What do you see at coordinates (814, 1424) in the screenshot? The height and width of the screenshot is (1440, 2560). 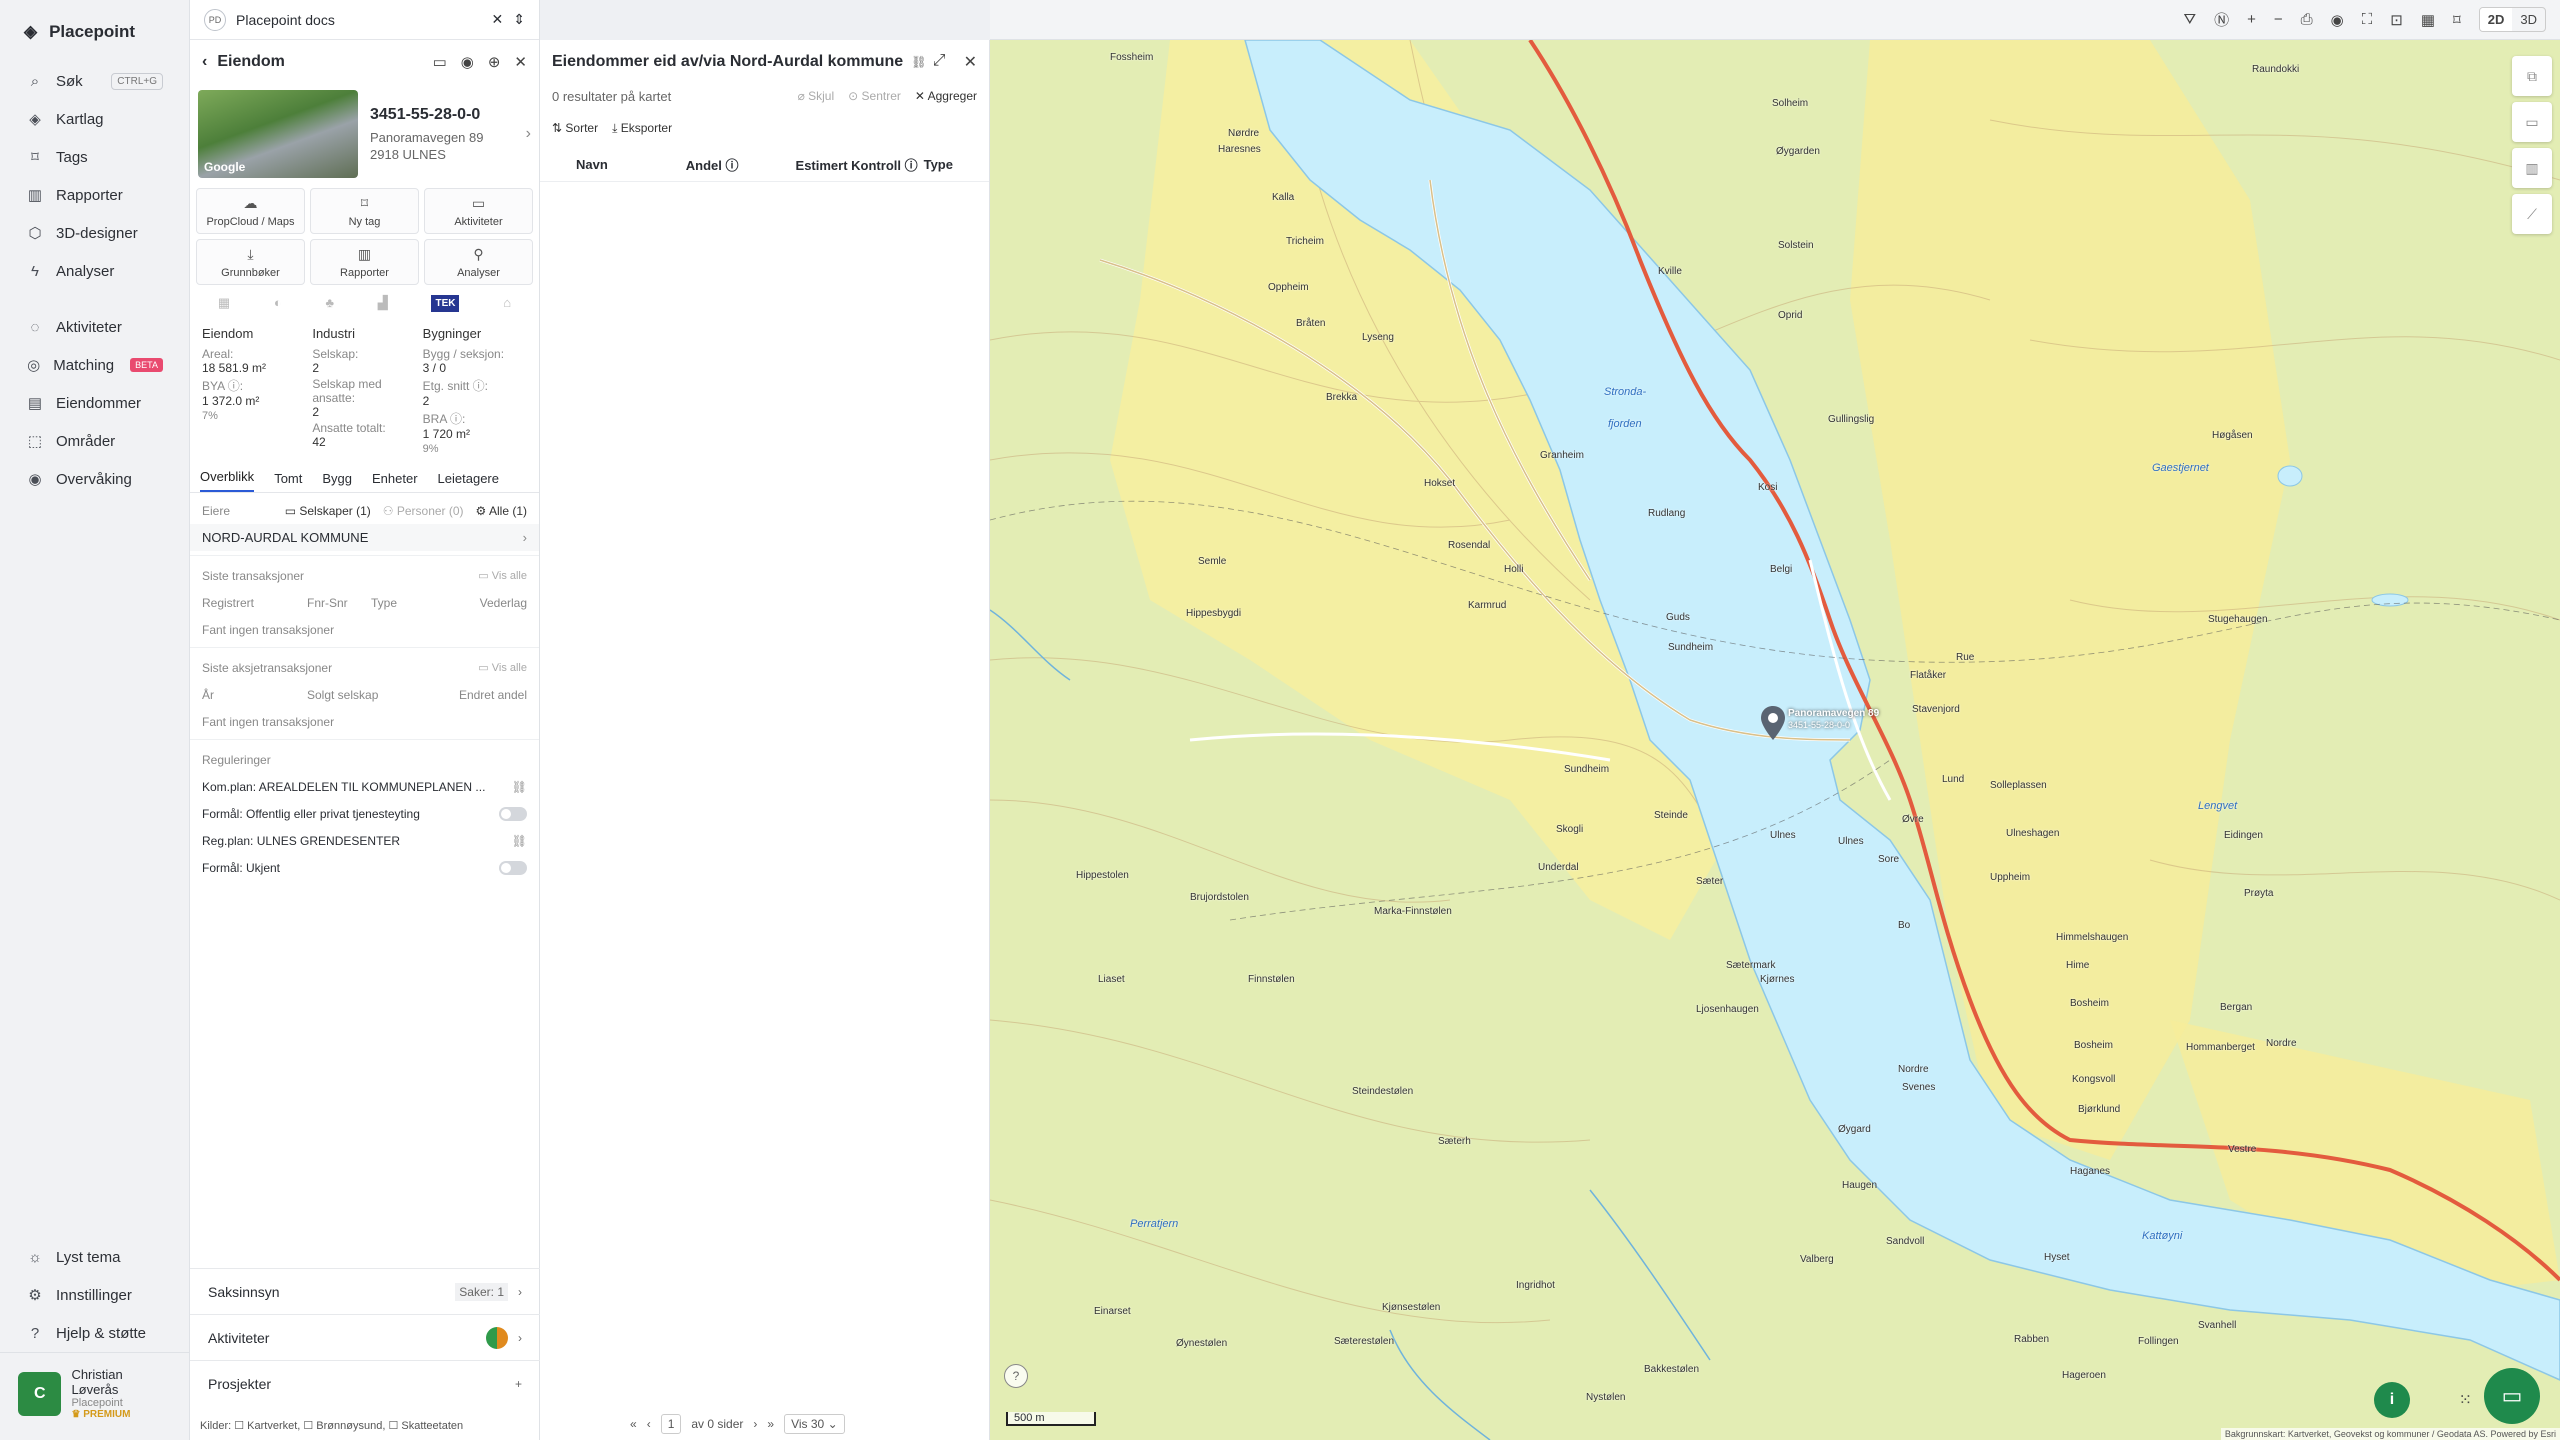 I see `page-size-select: Vis 30 ⌄` at bounding box center [814, 1424].